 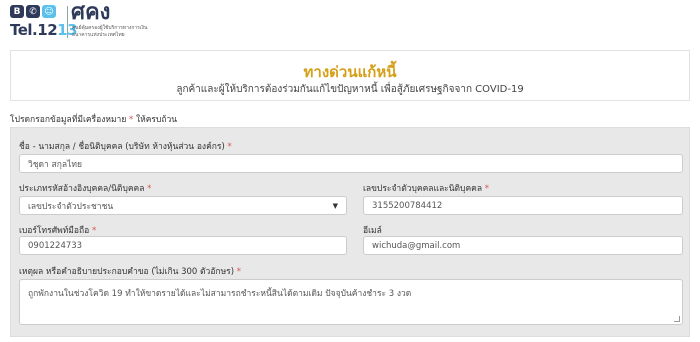 What do you see at coordinates (523, 245) in the screenshot?
I see `email-input: wichuda@gmail.com` at bounding box center [523, 245].